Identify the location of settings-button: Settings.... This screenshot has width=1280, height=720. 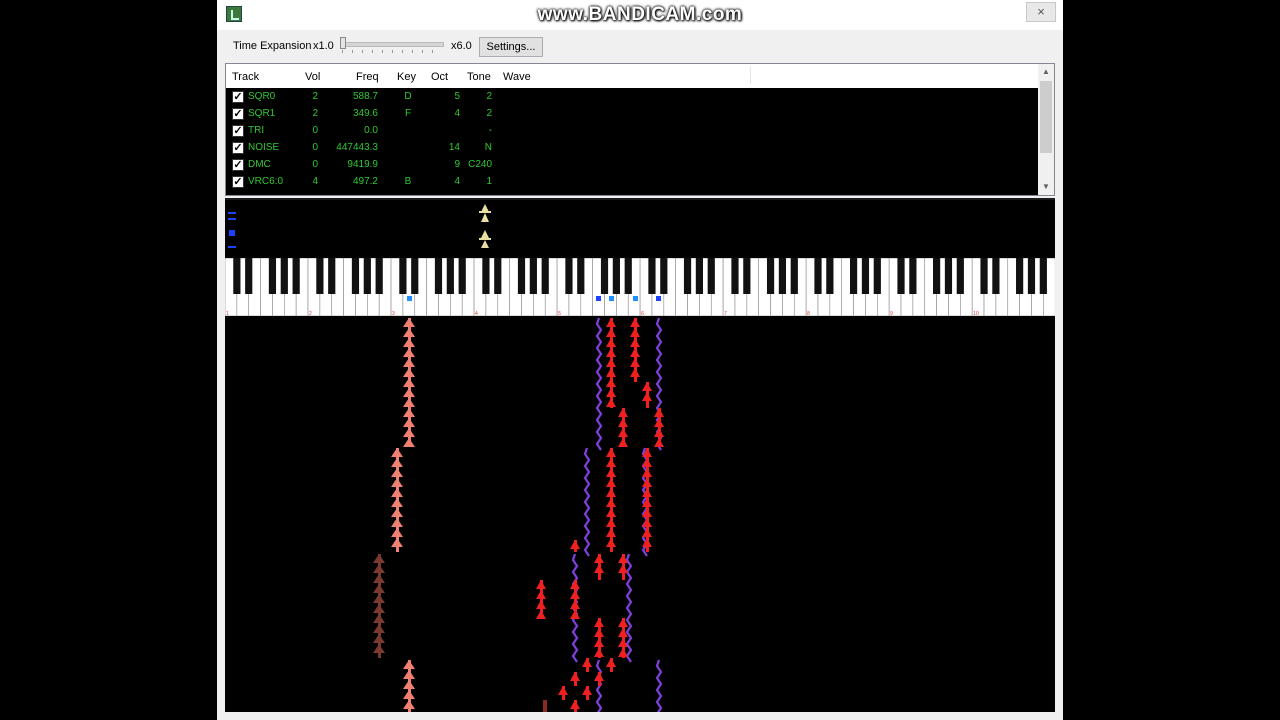
(511, 47).